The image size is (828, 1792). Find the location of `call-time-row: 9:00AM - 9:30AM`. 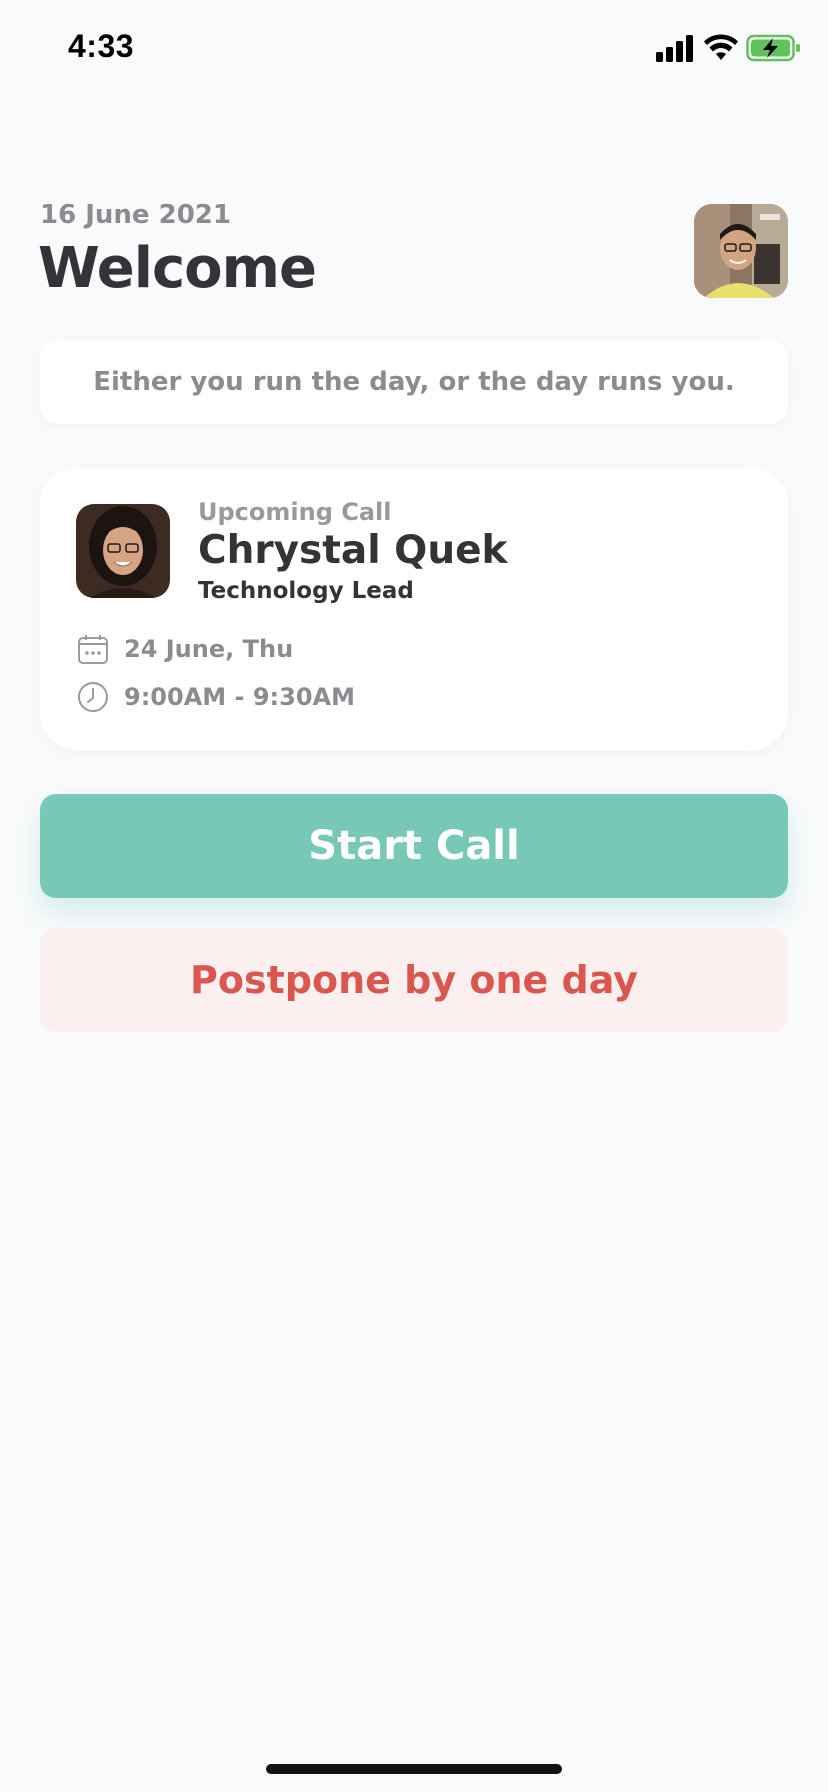

call-time-row: 9:00AM - 9:30AM is located at coordinates (215, 697).